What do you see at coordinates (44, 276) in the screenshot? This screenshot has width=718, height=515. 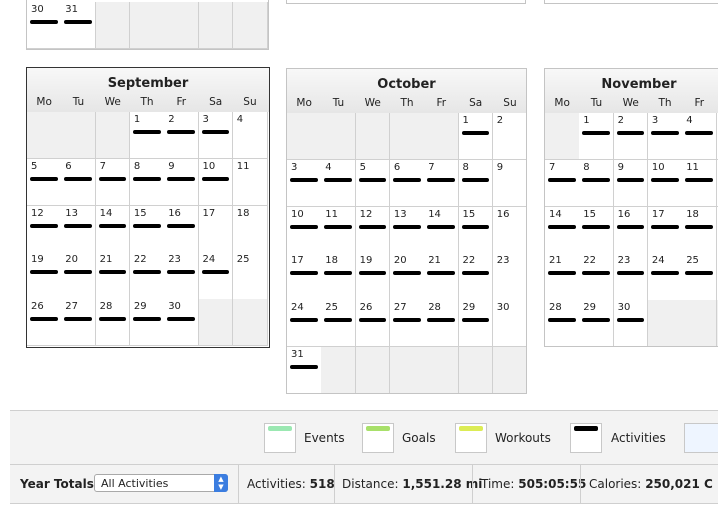 I see `day-cell: 19` at bounding box center [44, 276].